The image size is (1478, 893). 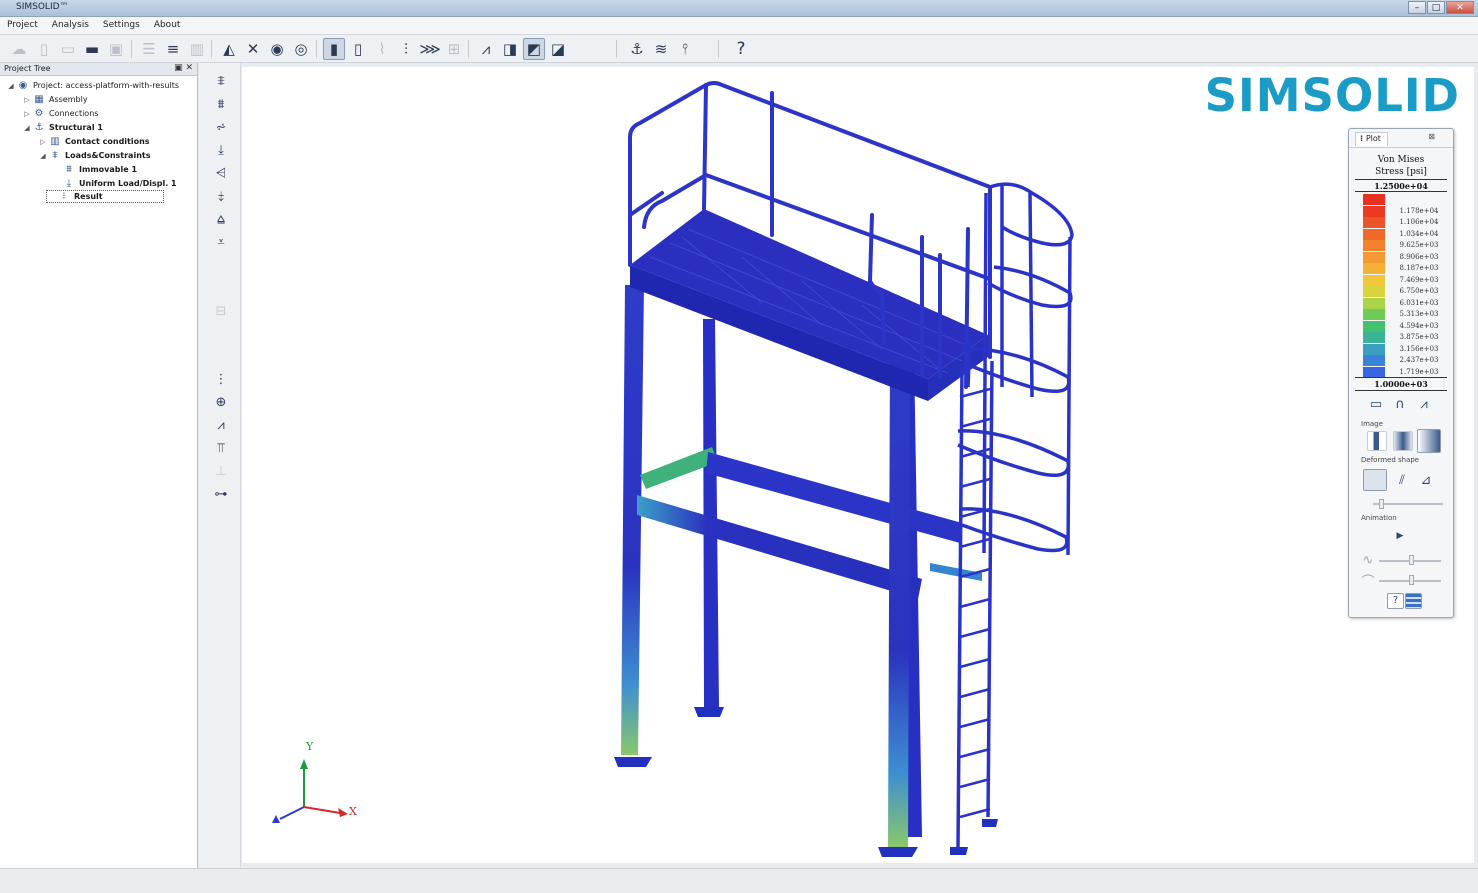 What do you see at coordinates (253, 49) in the screenshot?
I see `hide-icon: ✕` at bounding box center [253, 49].